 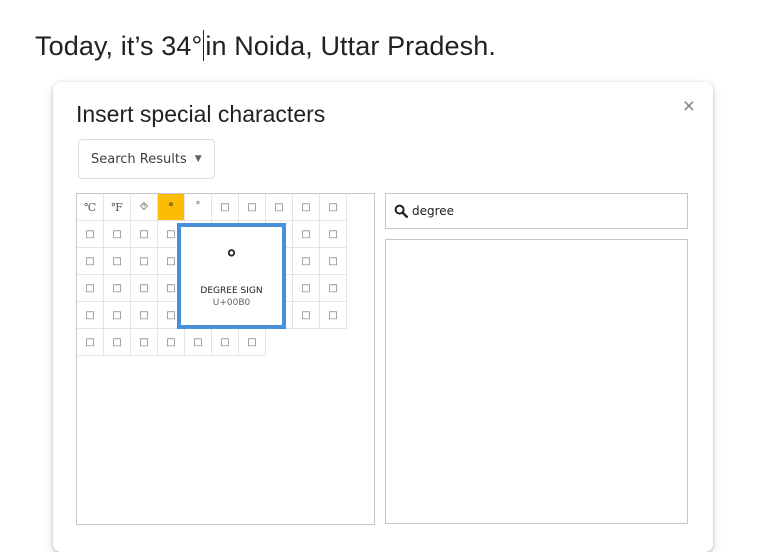 What do you see at coordinates (201, 114) in the screenshot?
I see `dialog-title: Insert special characters` at bounding box center [201, 114].